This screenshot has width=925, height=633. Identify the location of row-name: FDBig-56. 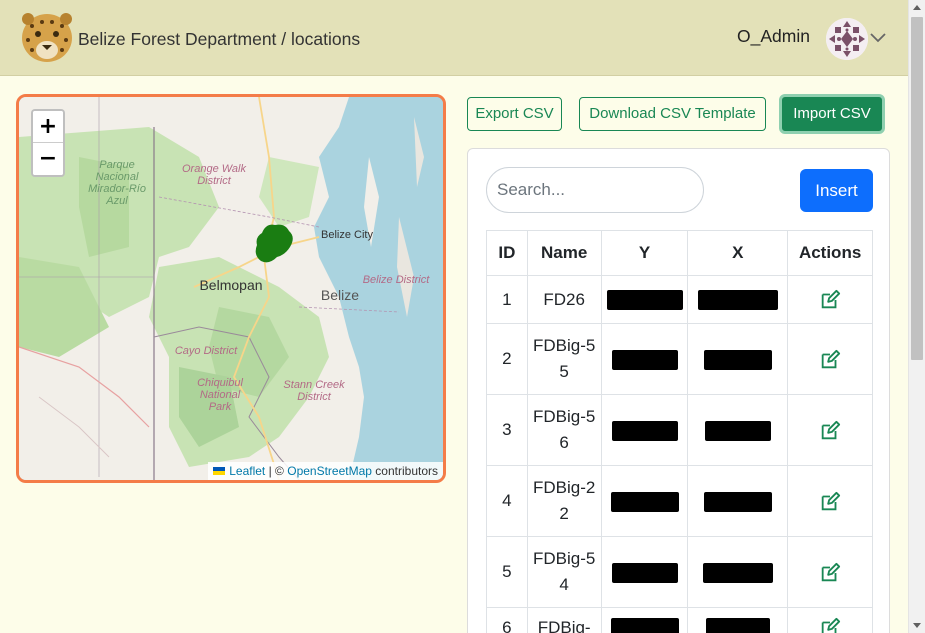
(564, 430).